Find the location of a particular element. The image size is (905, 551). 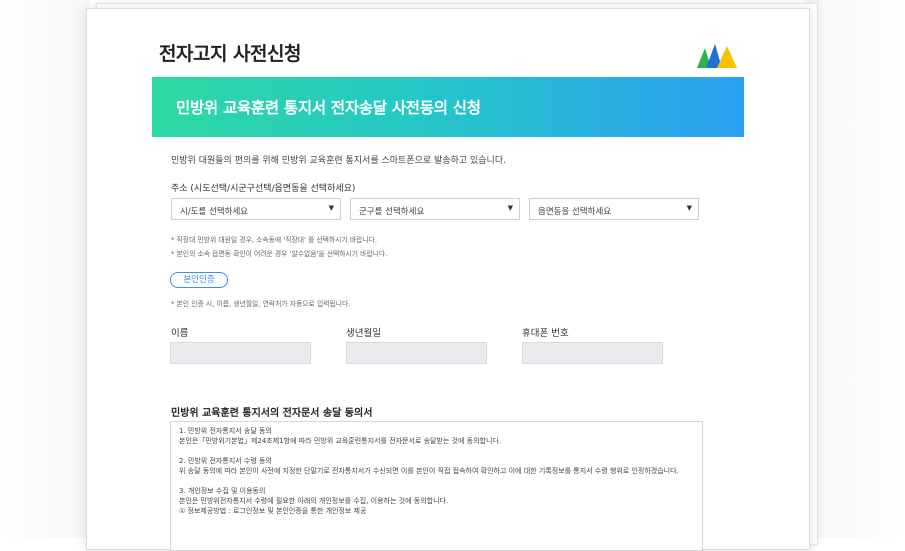

auth-note: * 본인 인증 시, 이름, 생년월일, 연락처가 자동으로 입력됩니다. is located at coordinates (261, 304).